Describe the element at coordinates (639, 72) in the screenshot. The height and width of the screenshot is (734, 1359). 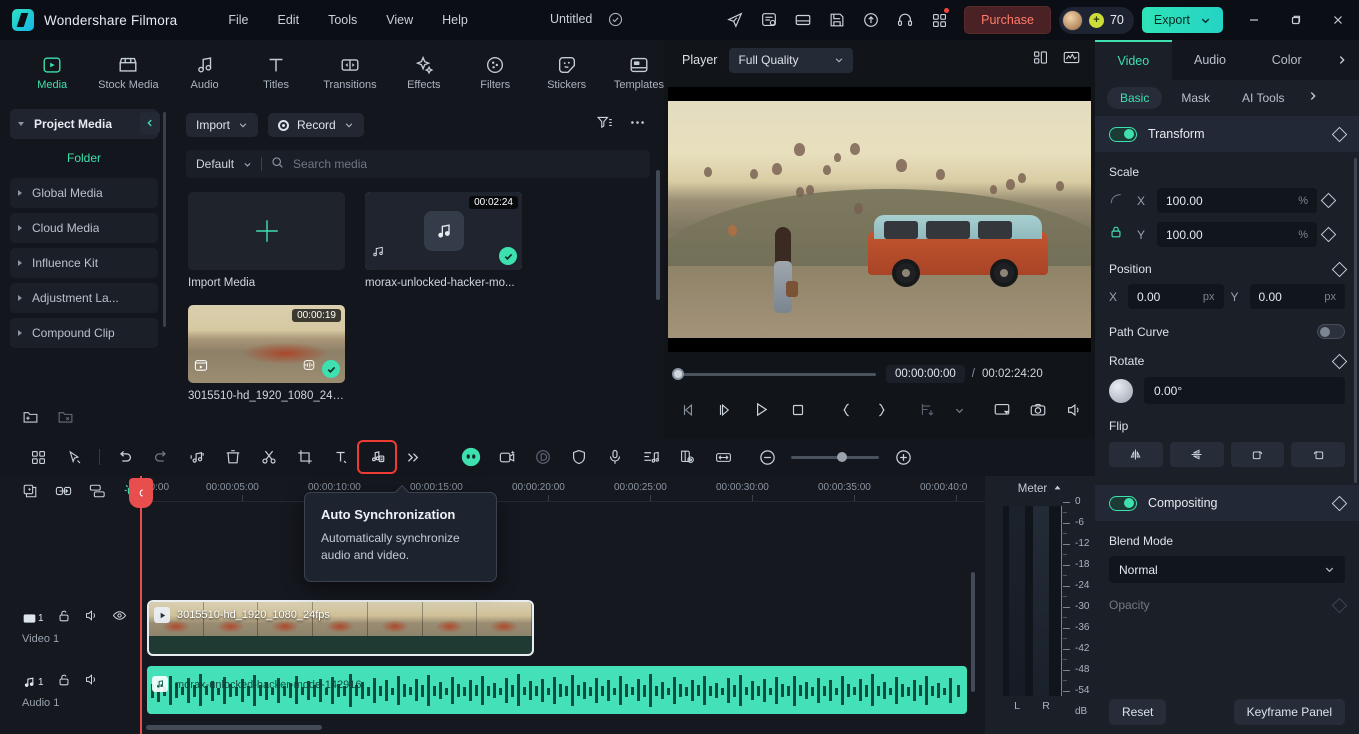
I see `tab-templates: Templates` at that location.